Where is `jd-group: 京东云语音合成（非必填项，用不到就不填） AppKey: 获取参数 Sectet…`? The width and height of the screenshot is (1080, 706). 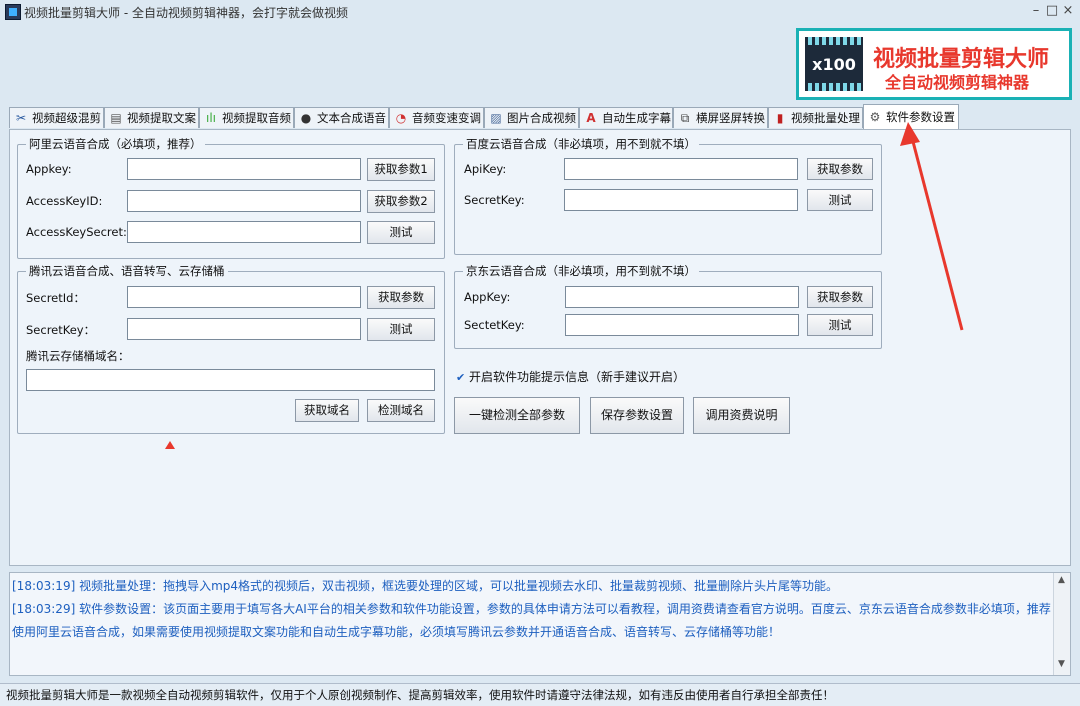 jd-group: 京东云语音合成（非必填项，用不到就不填） AppKey: 获取参数 Sectet… is located at coordinates (668, 306).